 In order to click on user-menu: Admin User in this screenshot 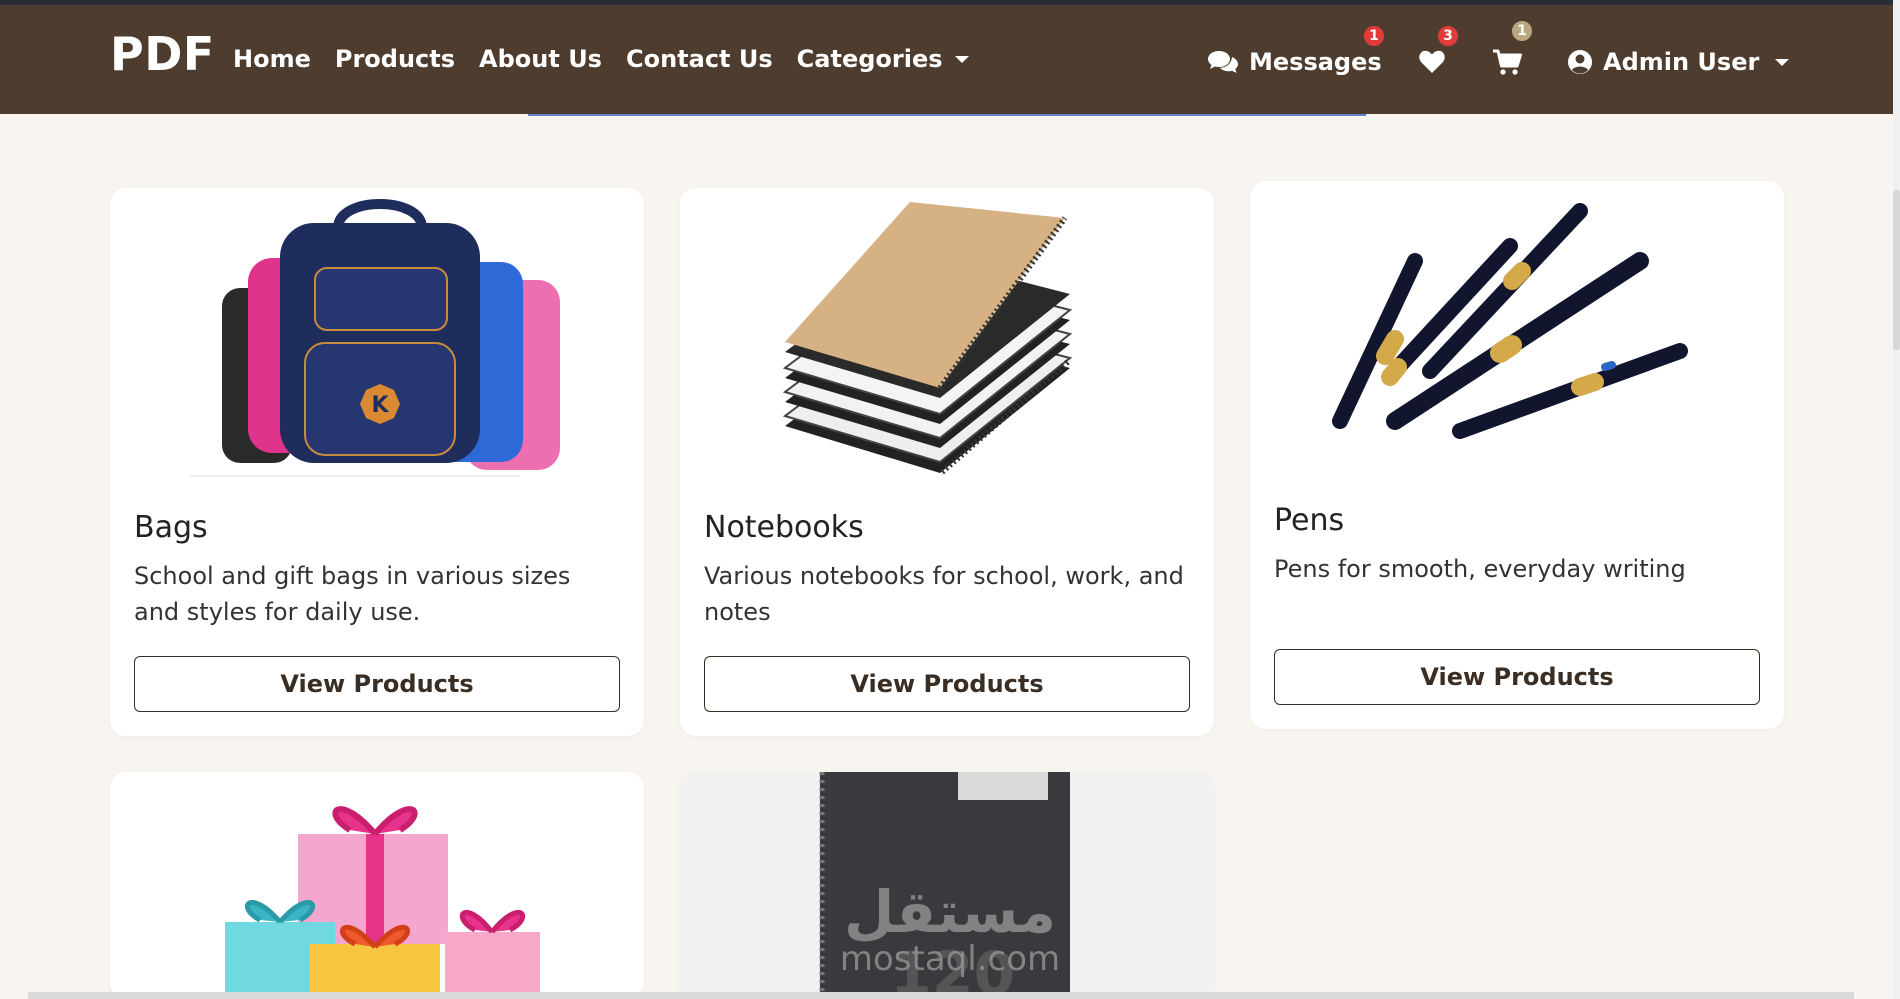, I will do `click(1678, 62)`.